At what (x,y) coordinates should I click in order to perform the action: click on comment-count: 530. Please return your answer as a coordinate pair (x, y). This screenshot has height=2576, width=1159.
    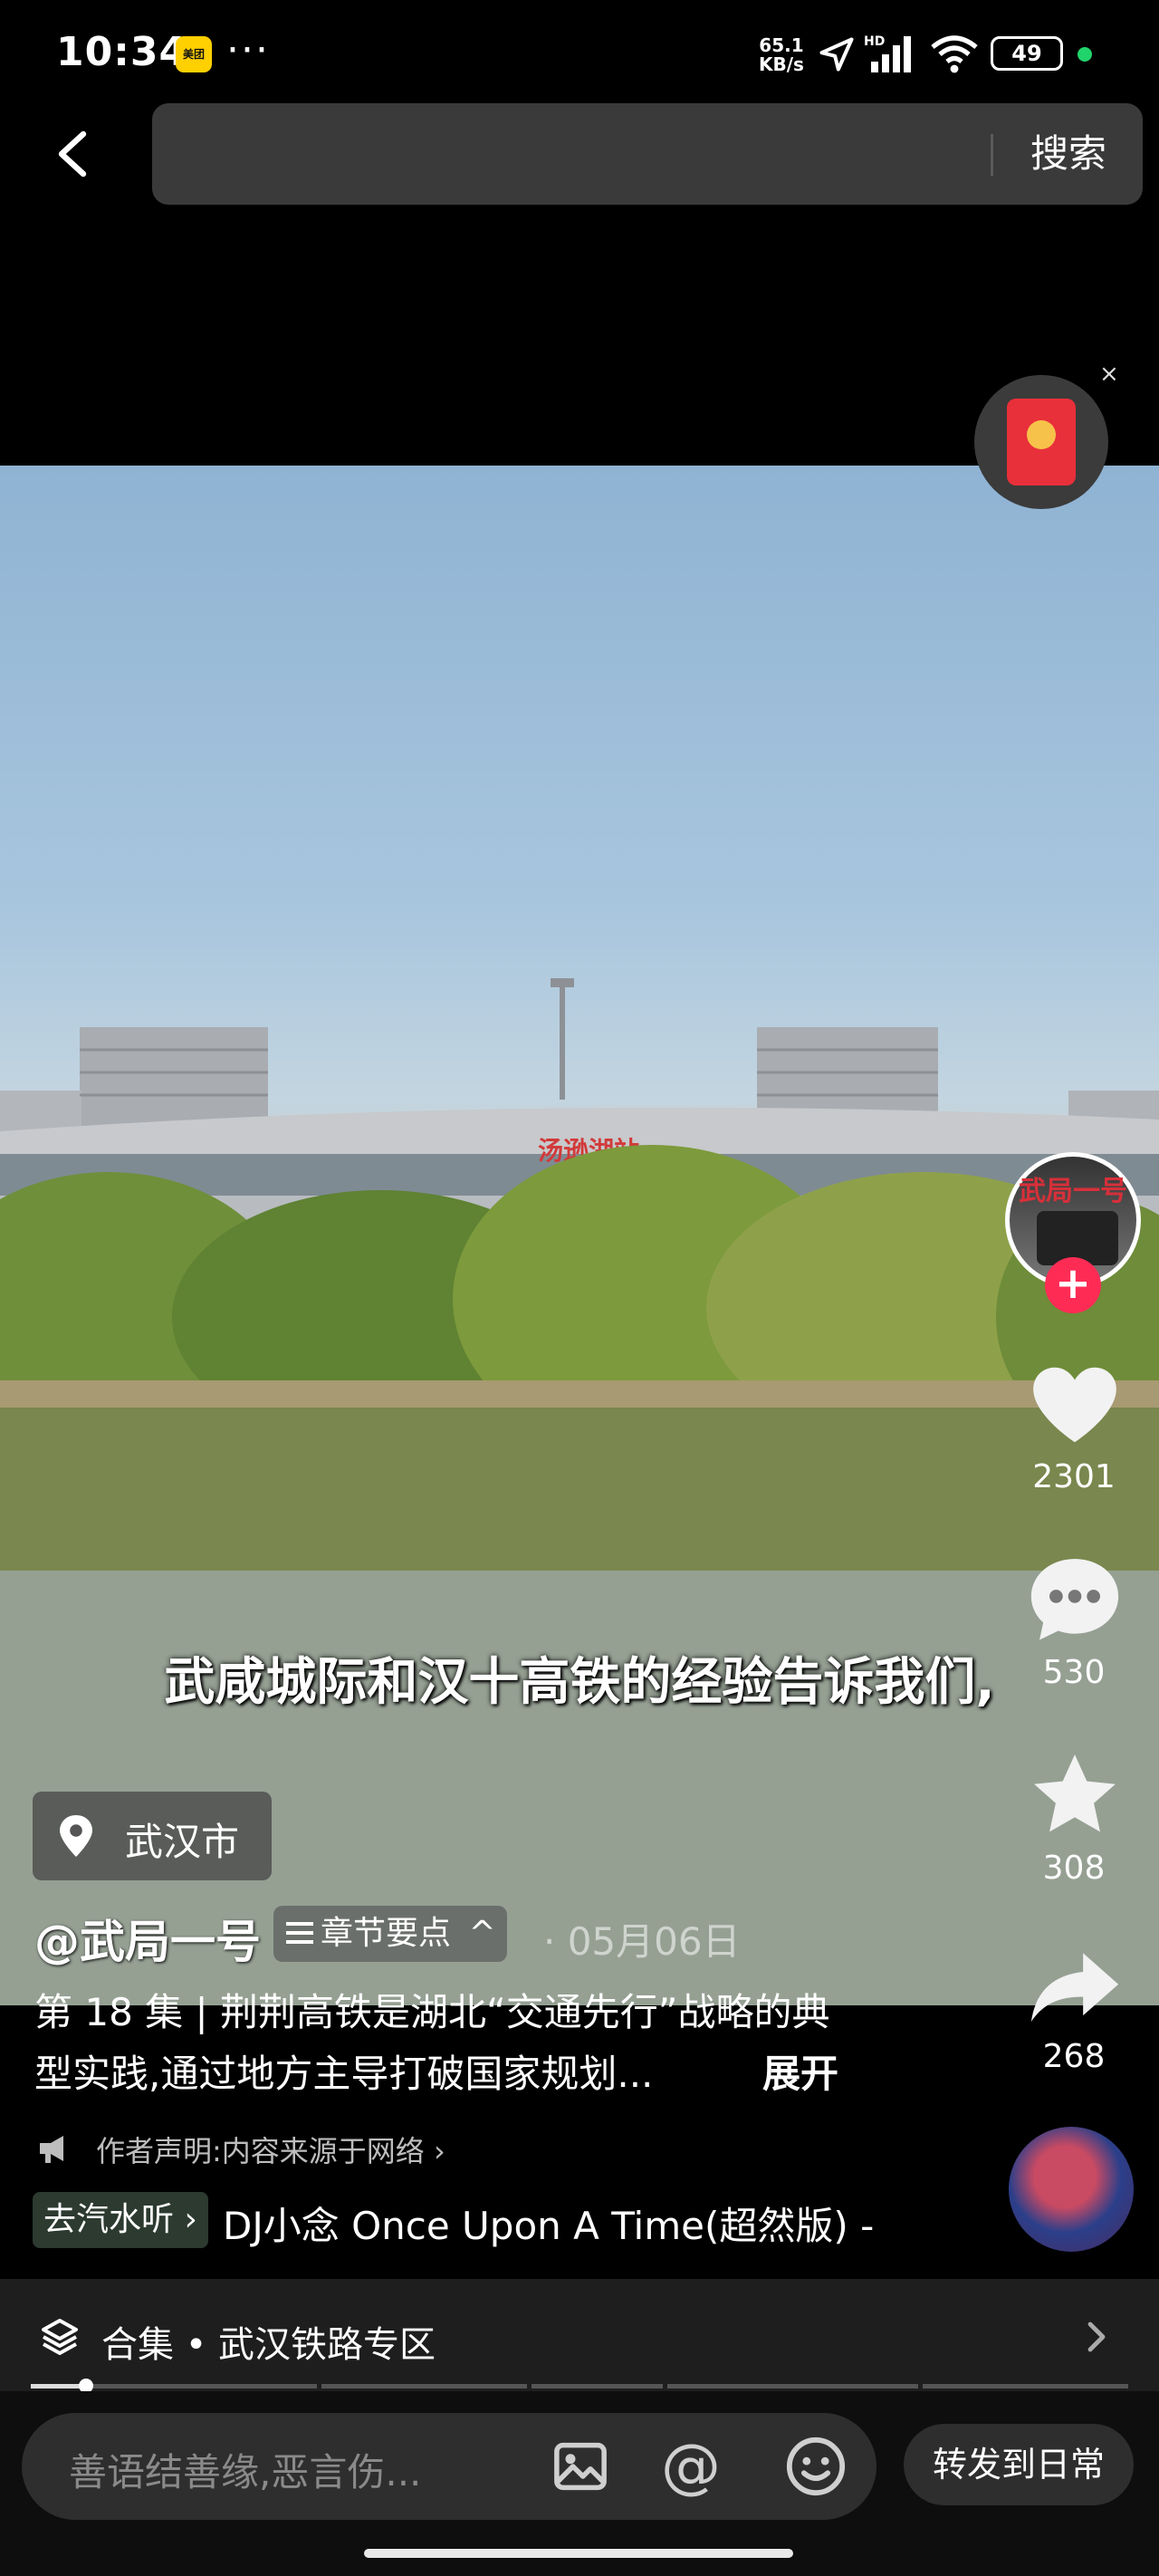
    Looking at the image, I should click on (1074, 1672).